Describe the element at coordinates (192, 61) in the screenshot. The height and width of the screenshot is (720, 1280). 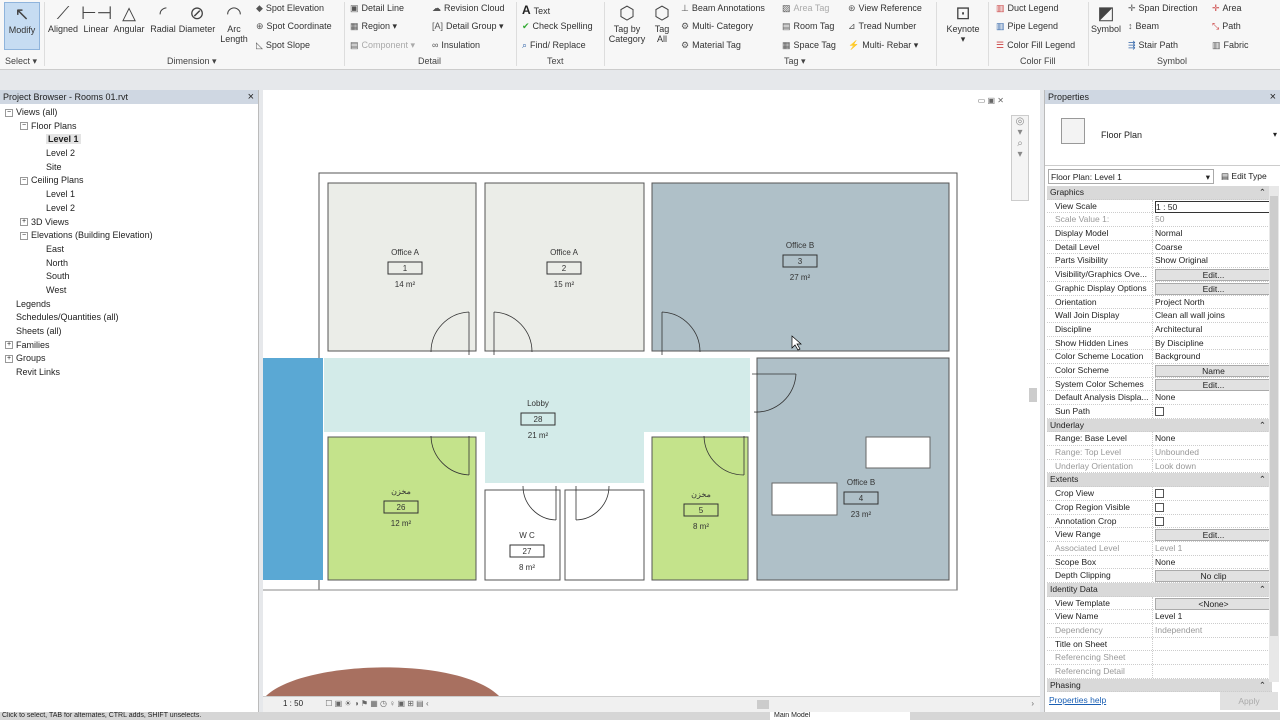
I see `dimension-panel-dropdown: Dimension ▾` at that location.